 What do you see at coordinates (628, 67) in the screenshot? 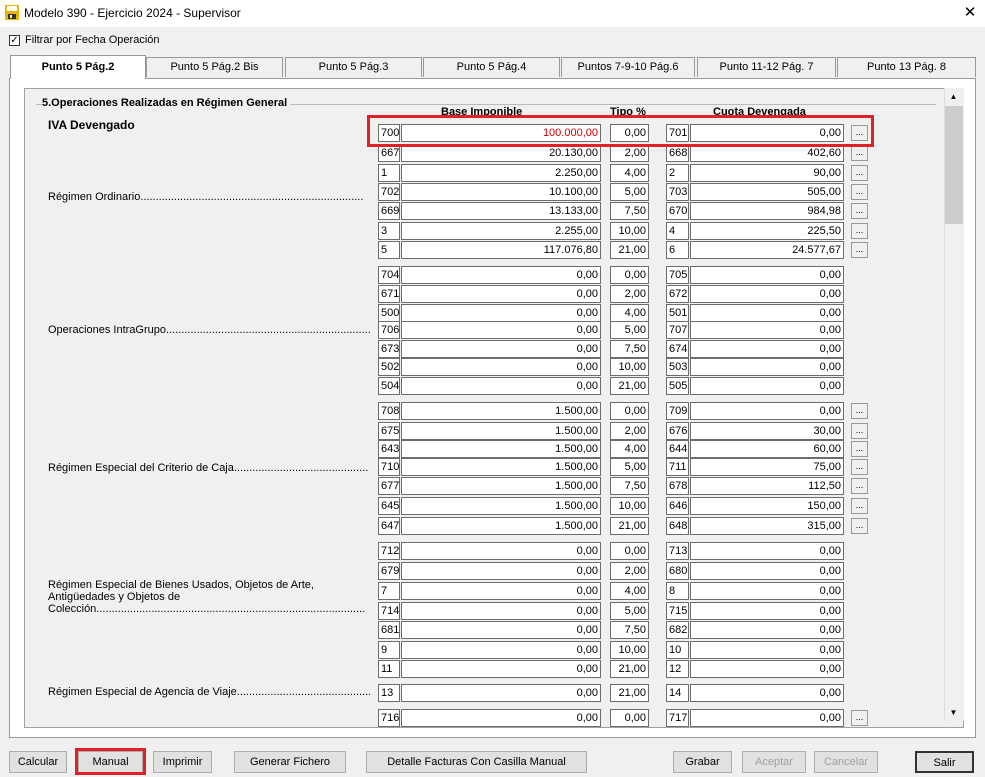
I see `tab-5: Puntos 7-9-10 Pág.6` at bounding box center [628, 67].